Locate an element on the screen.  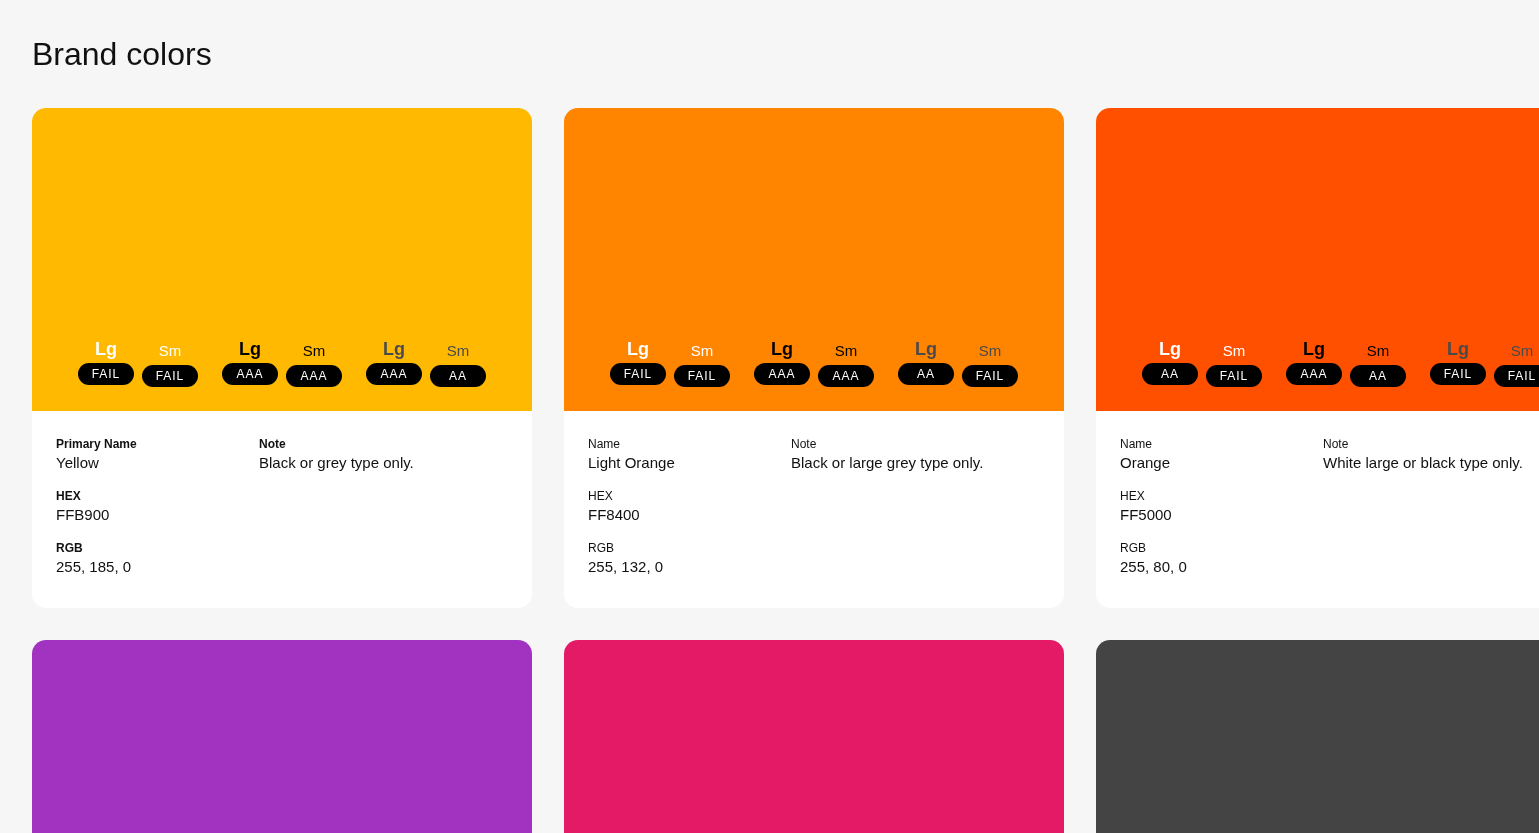
page-title: Brand colors is located at coordinates (122, 54).